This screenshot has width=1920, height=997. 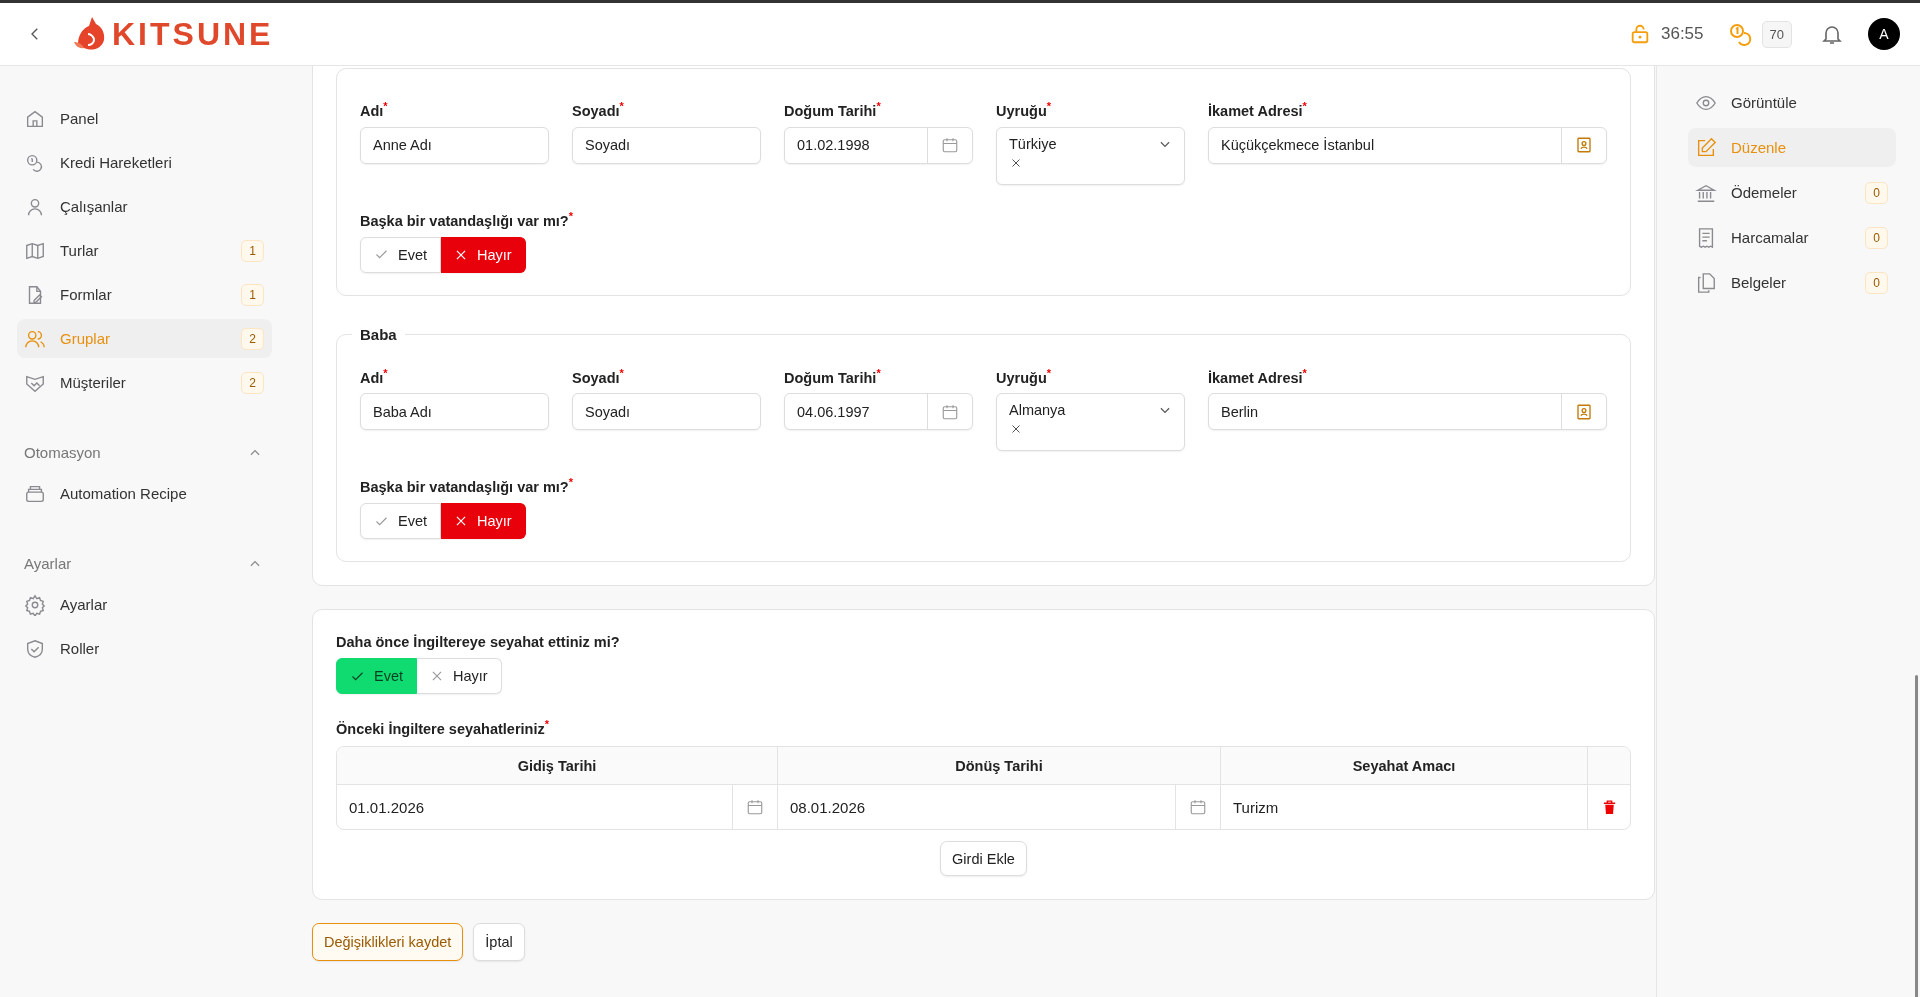 What do you see at coordinates (1706, 282) in the screenshot?
I see `files-icon` at bounding box center [1706, 282].